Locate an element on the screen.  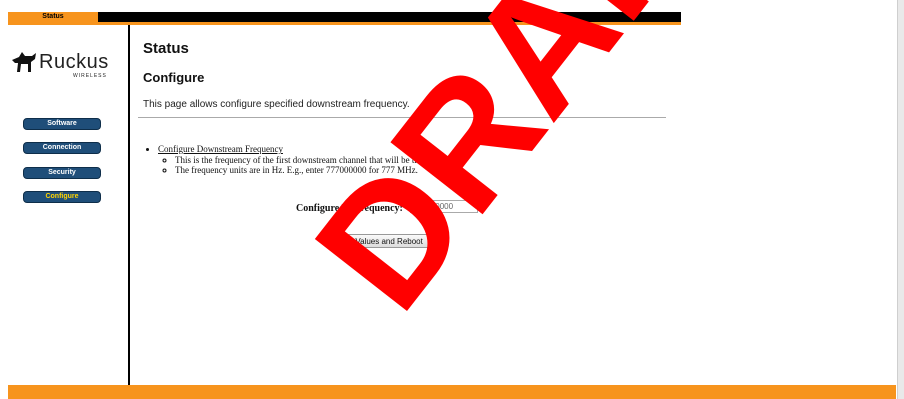
top-status-bar: Status is located at coordinates (344, 18).